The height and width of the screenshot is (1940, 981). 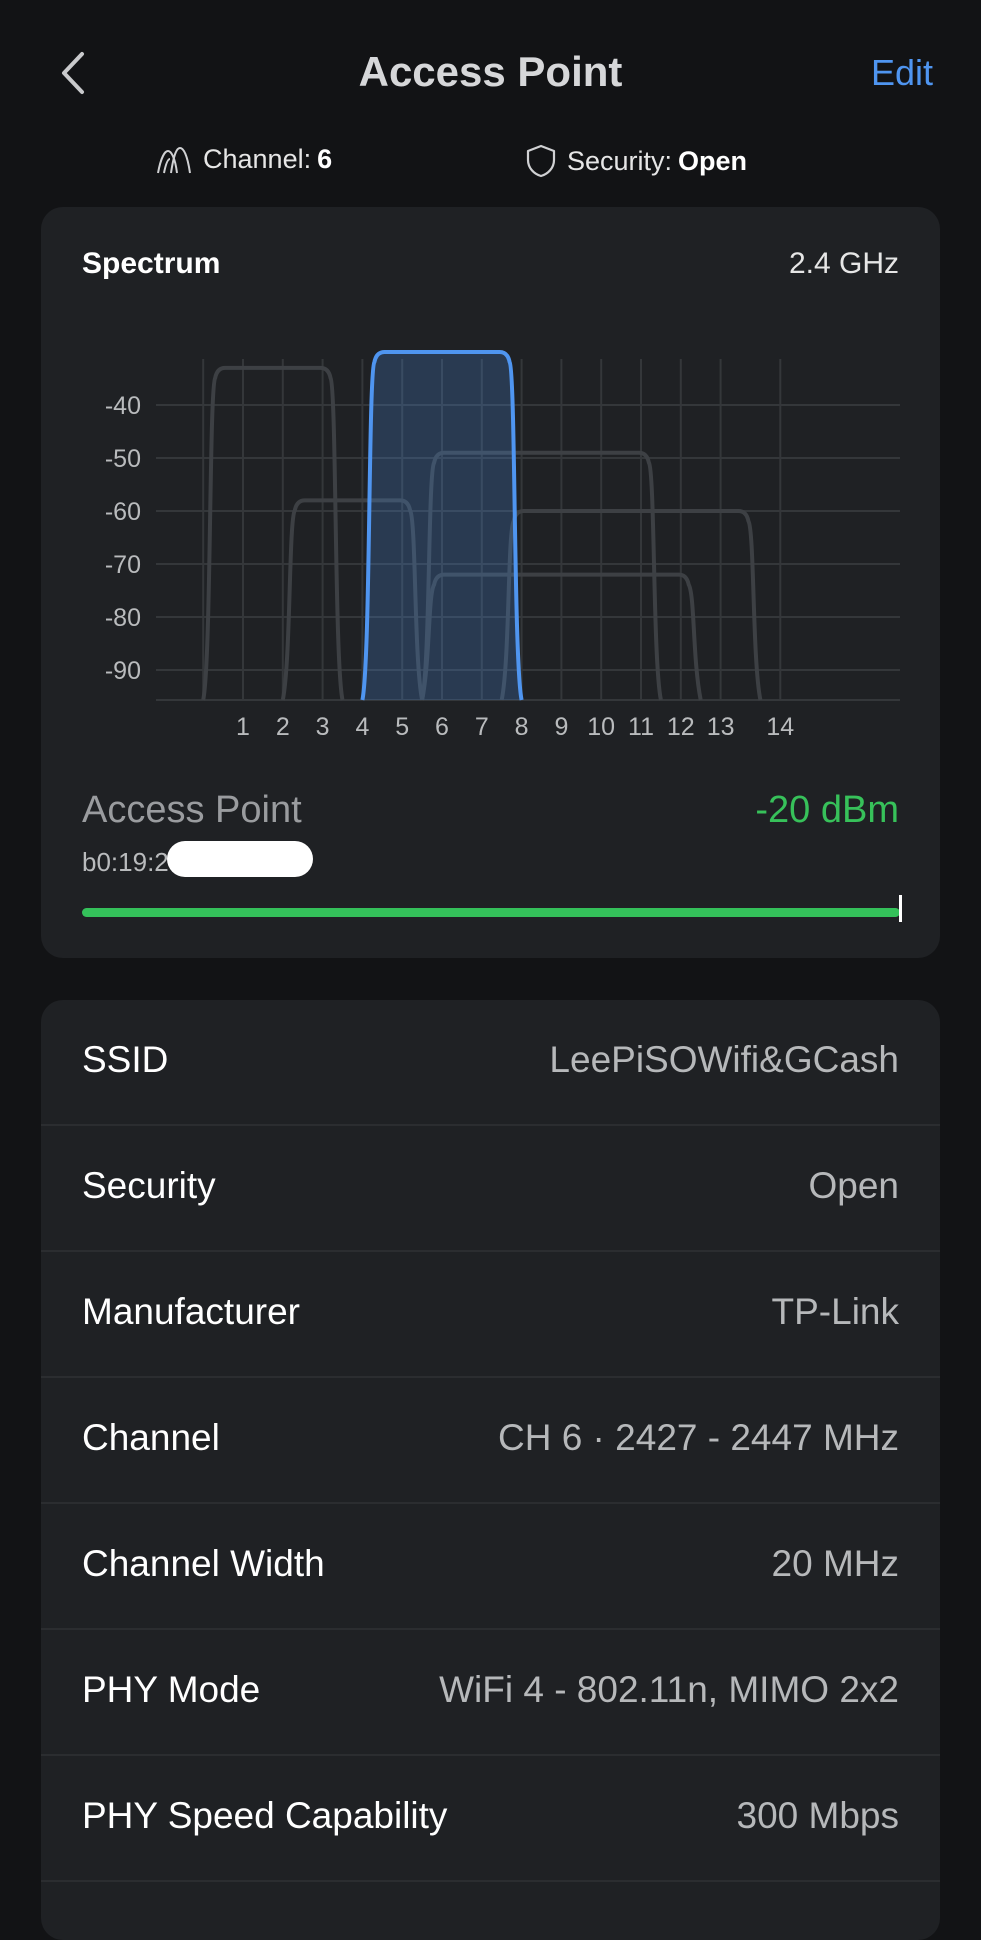 What do you see at coordinates (522, 727) in the screenshot?
I see `x-tick-label: 8` at bounding box center [522, 727].